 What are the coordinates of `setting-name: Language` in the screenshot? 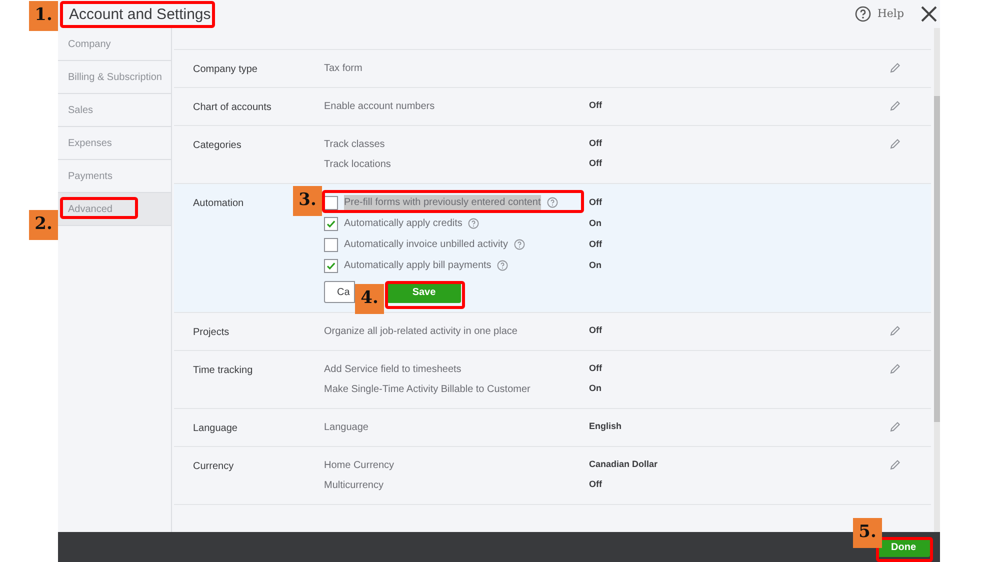 It's located at (346, 427).